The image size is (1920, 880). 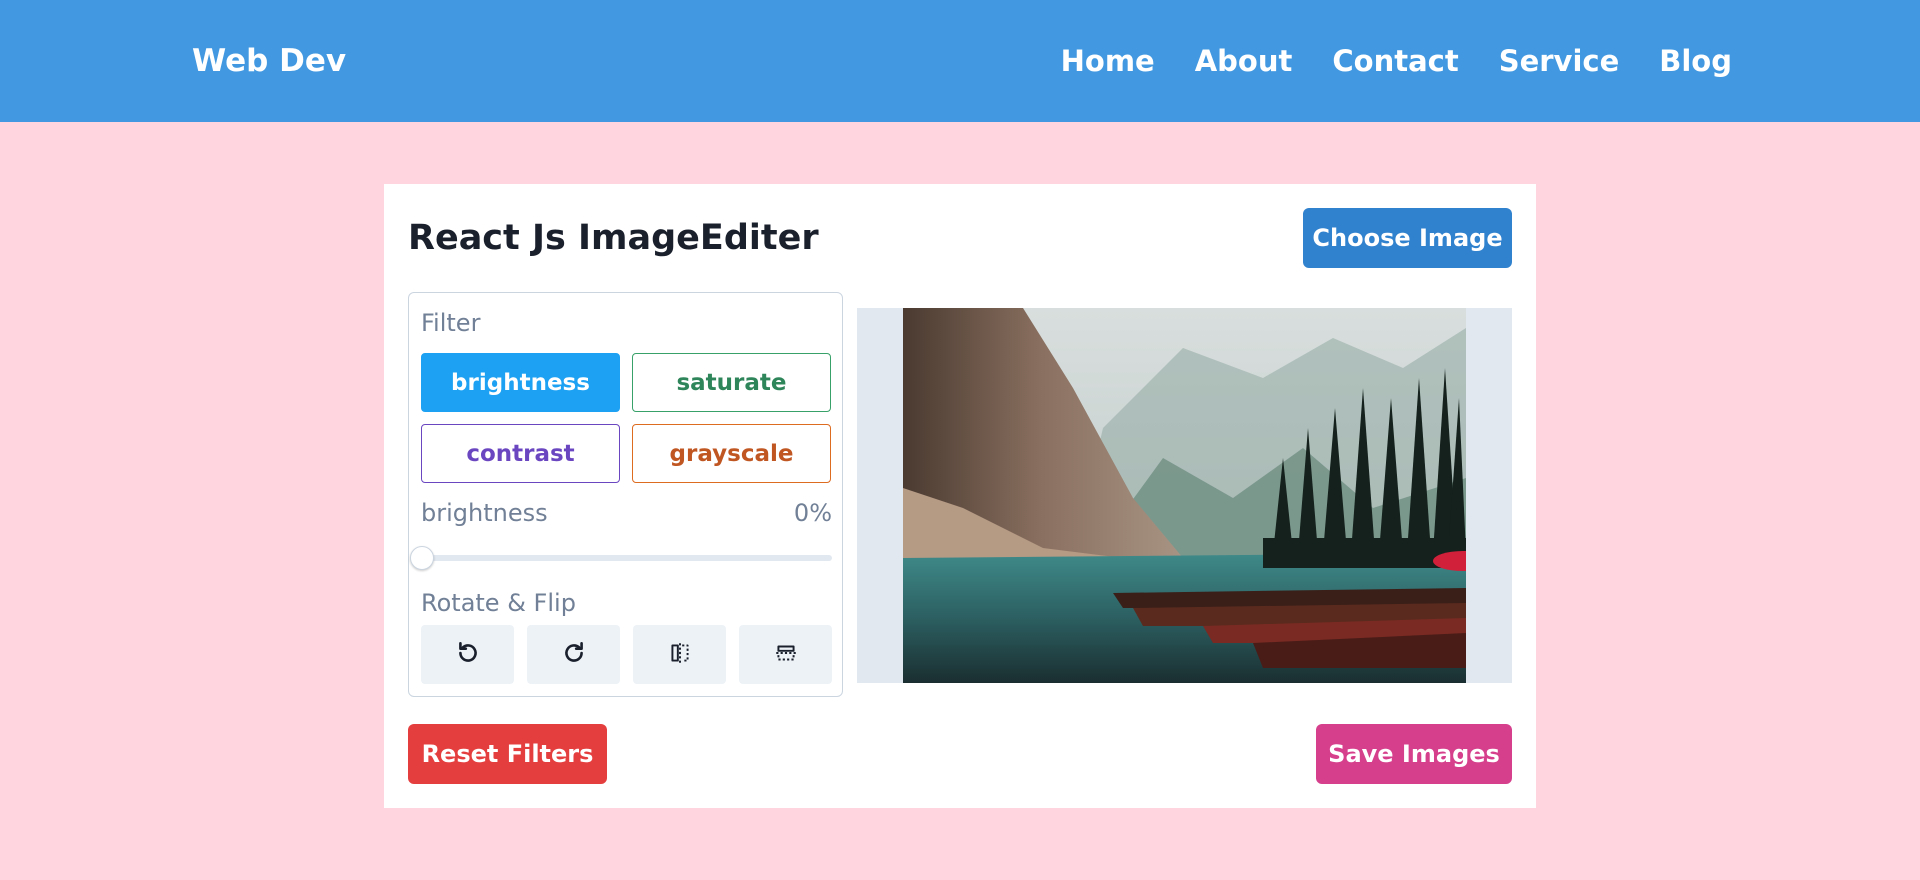 What do you see at coordinates (621, 558) in the screenshot?
I see `brightness-slider` at bounding box center [621, 558].